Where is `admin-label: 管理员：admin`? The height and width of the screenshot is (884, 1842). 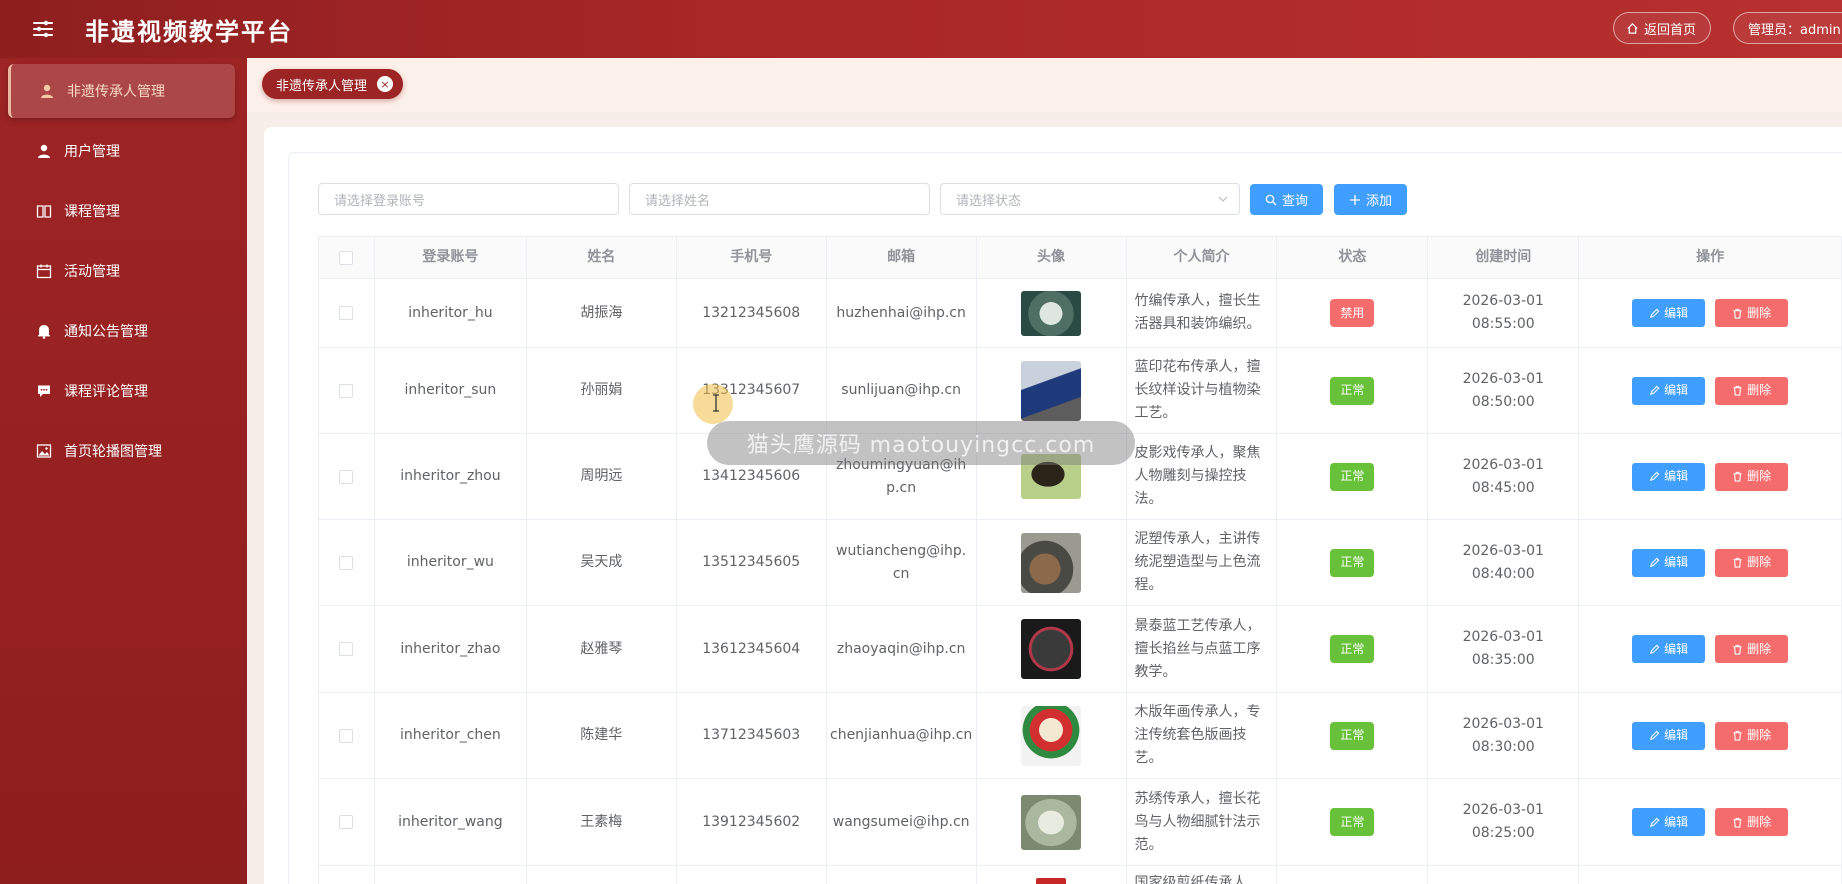
admin-label: 管理员：admin is located at coordinates (1794, 30).